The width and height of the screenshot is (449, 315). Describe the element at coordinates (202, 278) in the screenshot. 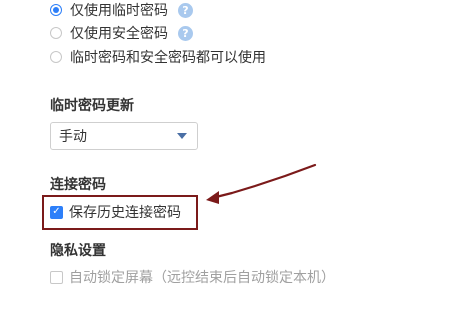

I see `auto-lock-label: 自动锁定屏幕（远控结束后自动锁定本机）` at that location.